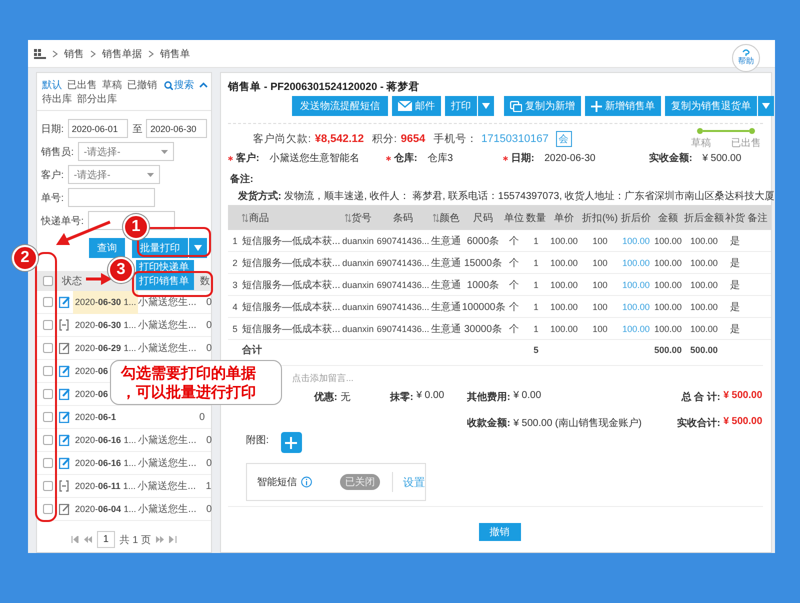 The image size is (800, 603). Describe the element at coordinates (74, 53) in the screenshot. I see `breadcrumb-link: 销售` at that location.